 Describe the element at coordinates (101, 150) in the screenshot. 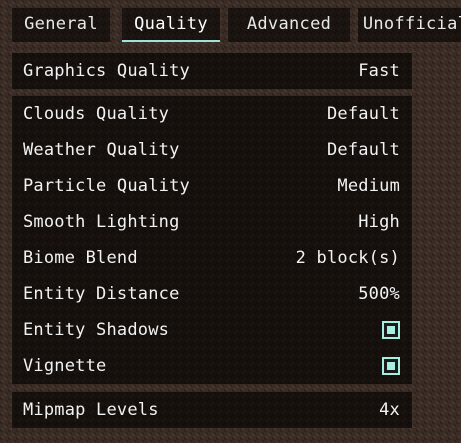

I see `weather-quality-label: Weather Quality` at that location.